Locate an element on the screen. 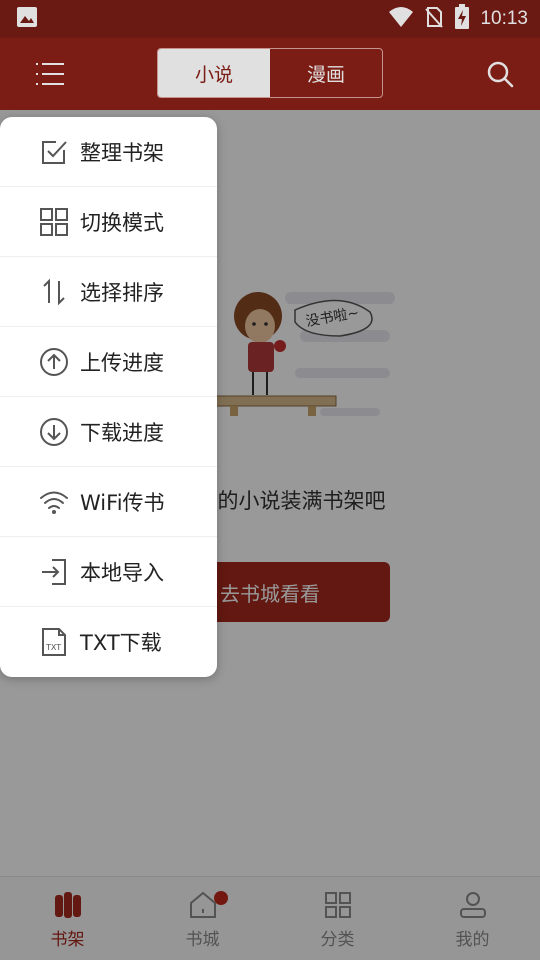  menu-item-label: TXT下载 is located at coordinates (121, 643).